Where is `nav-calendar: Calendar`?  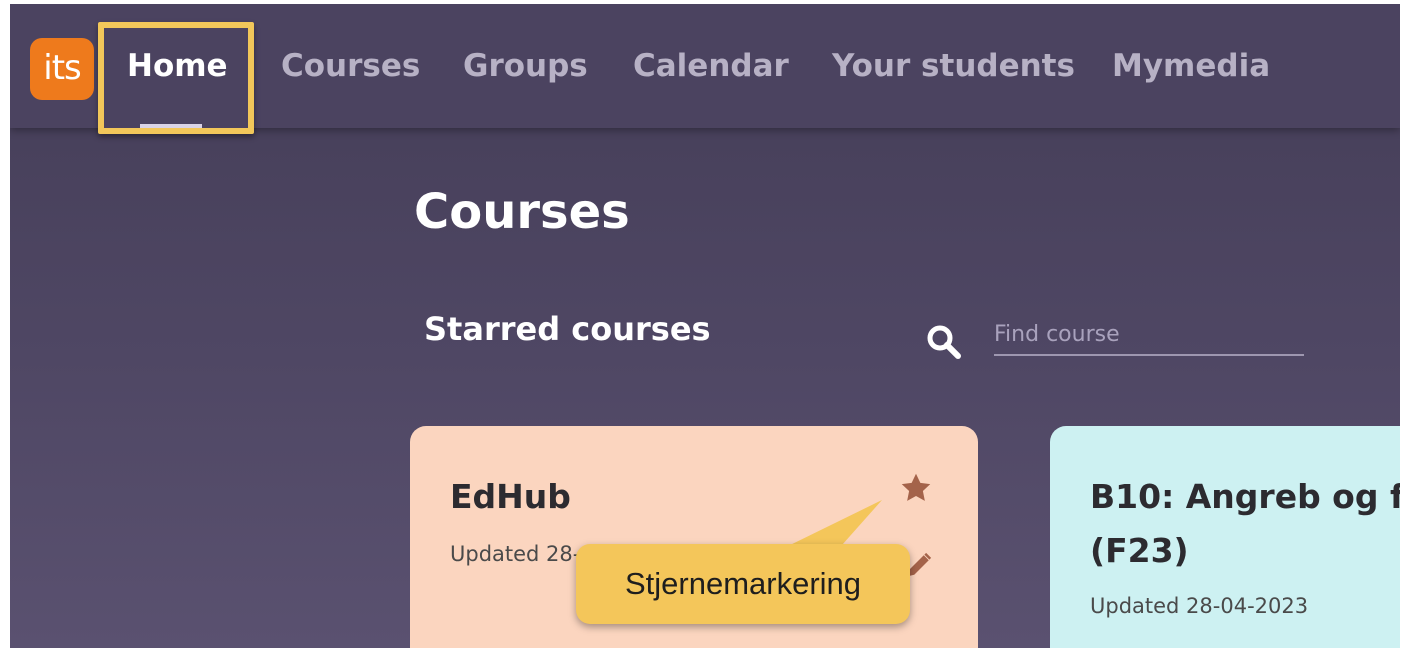
nav-calendar: Calendar is located at coordinates (711, 66).